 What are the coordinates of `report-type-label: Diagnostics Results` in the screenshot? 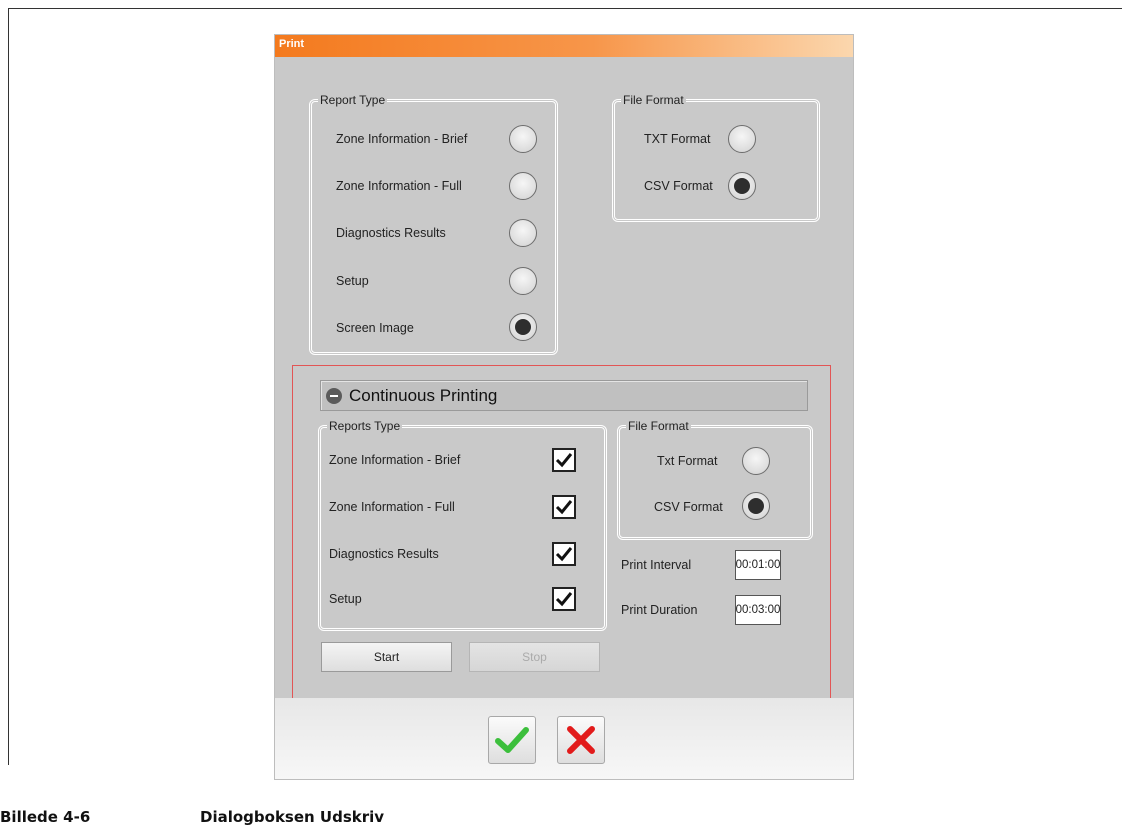 It's located at (391, 233).